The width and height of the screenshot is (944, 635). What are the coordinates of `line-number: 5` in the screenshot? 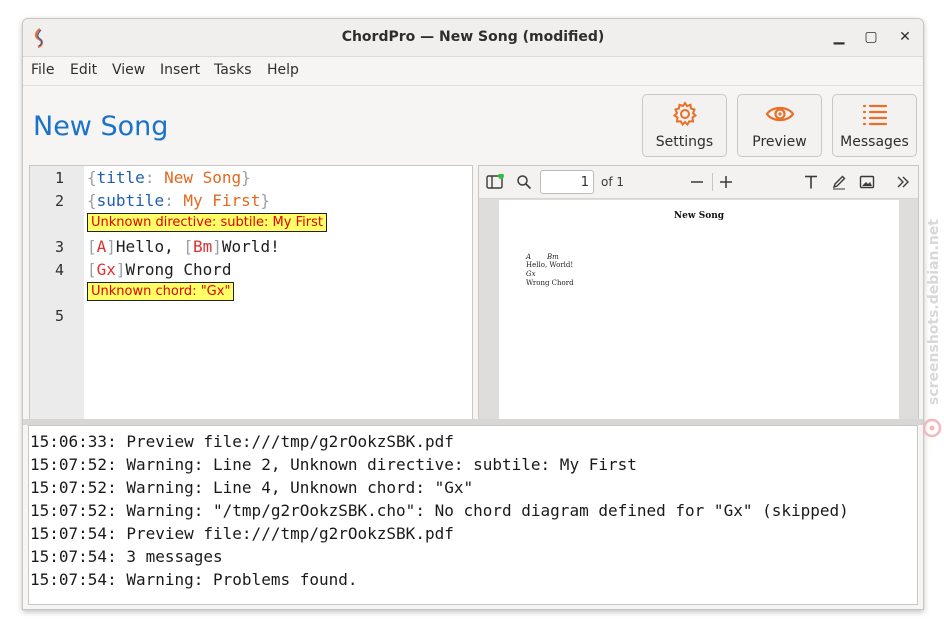 It's located at (59, 316).